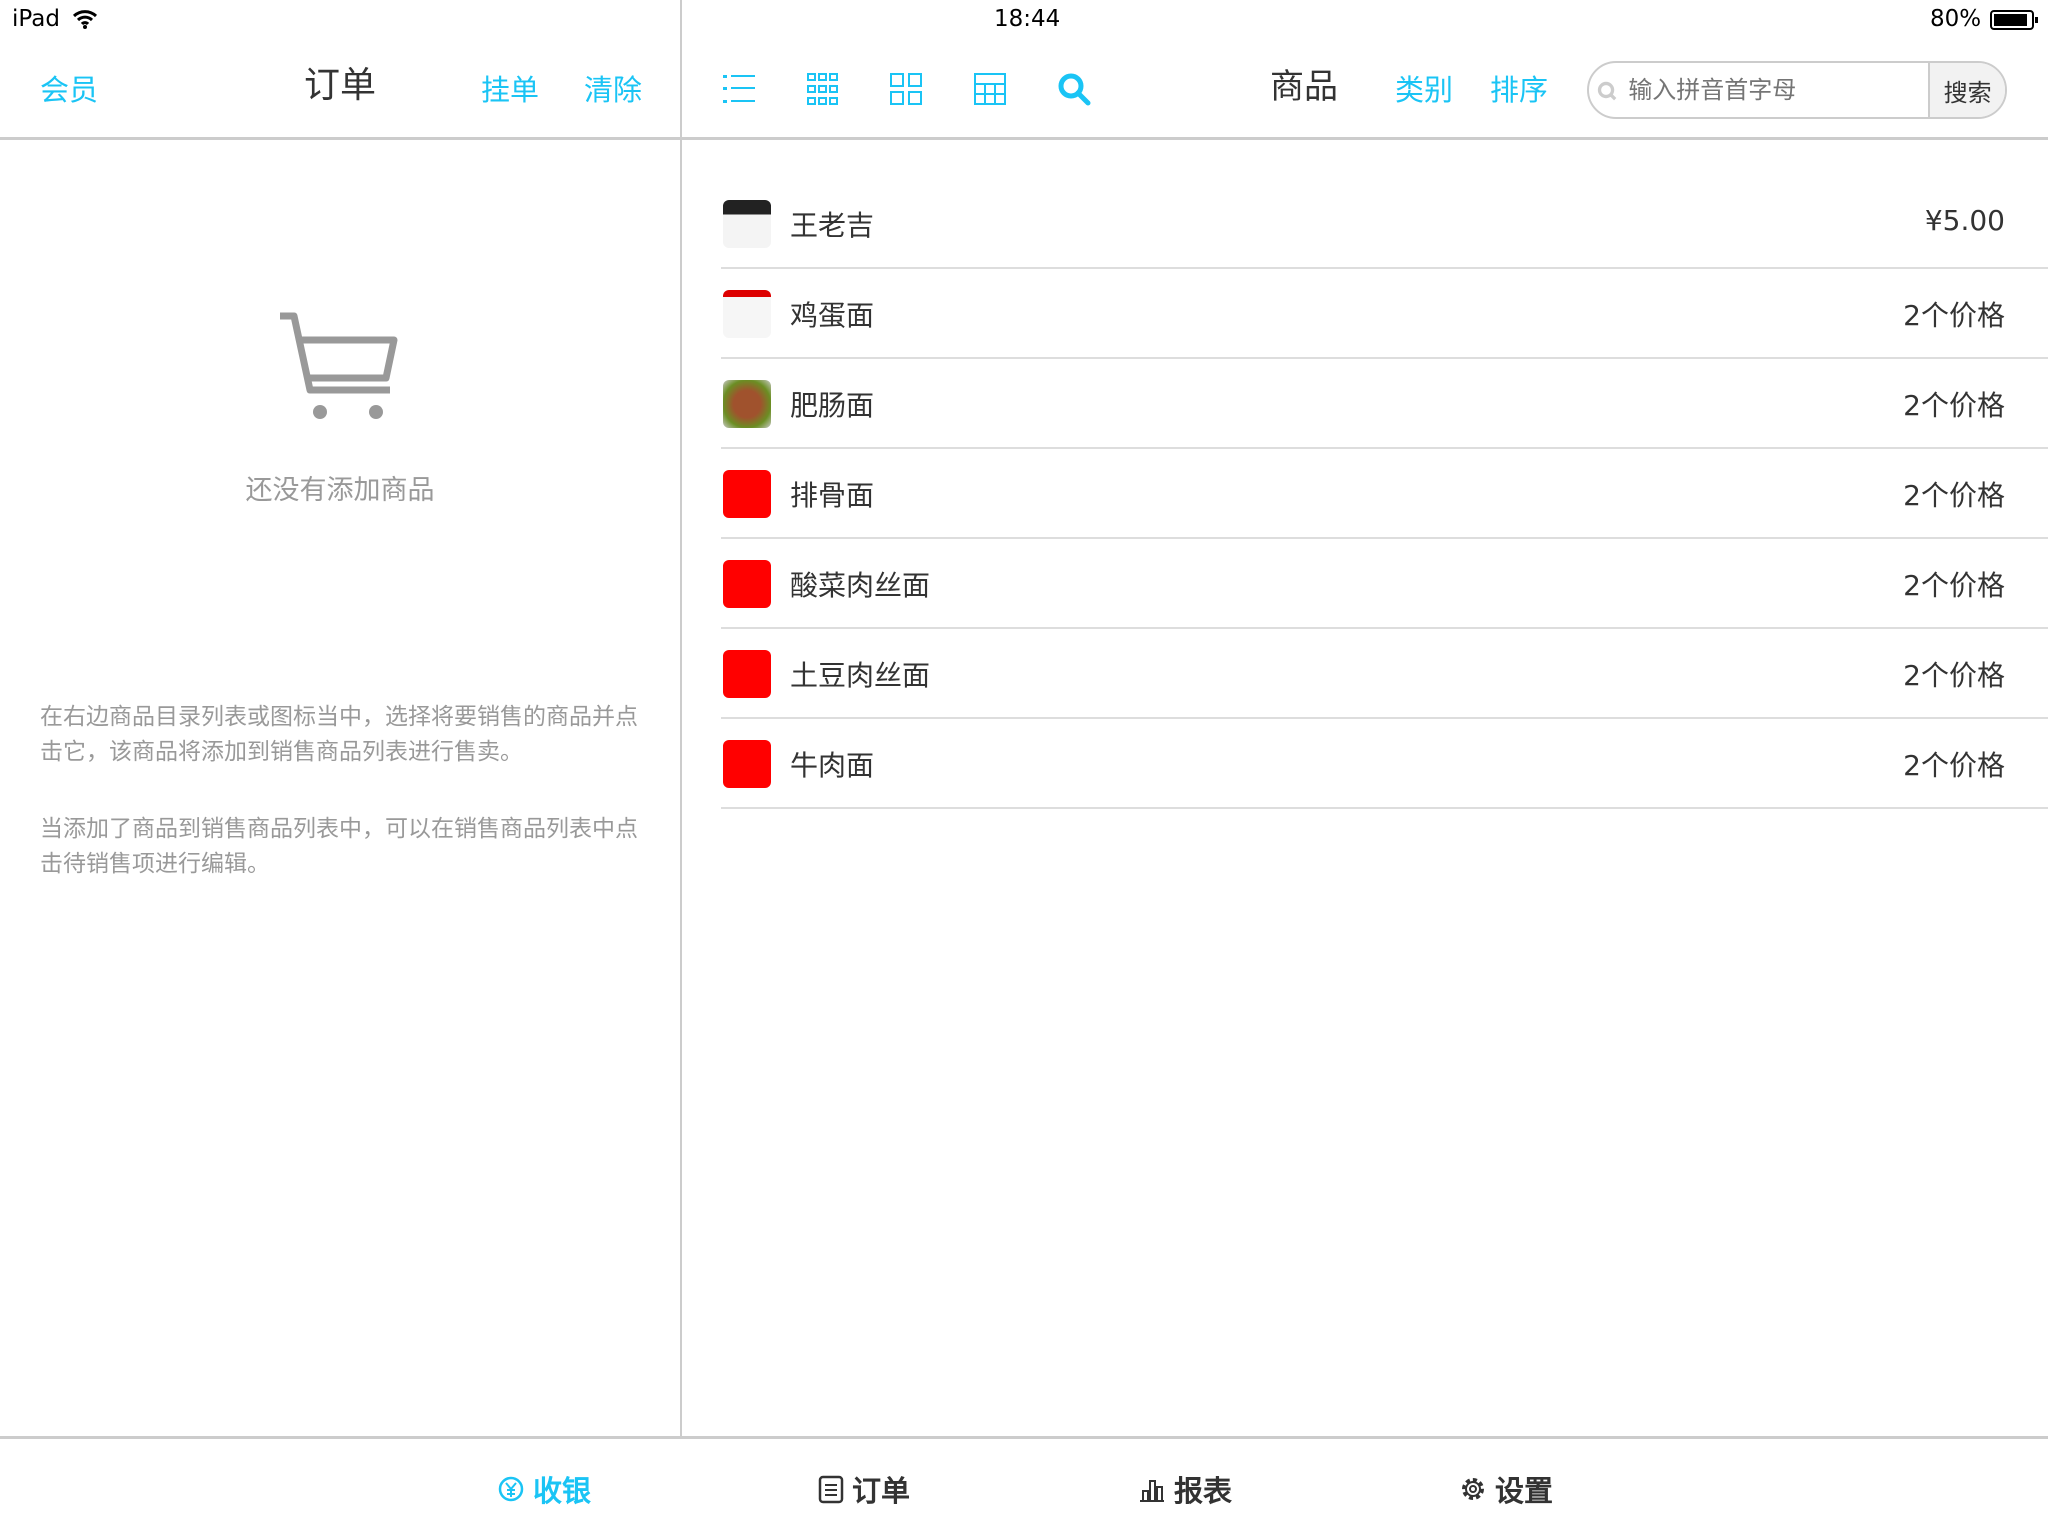  Describe the element at coordinates (739, 89) in the screenshot. I see `list-view-icon` at that location.